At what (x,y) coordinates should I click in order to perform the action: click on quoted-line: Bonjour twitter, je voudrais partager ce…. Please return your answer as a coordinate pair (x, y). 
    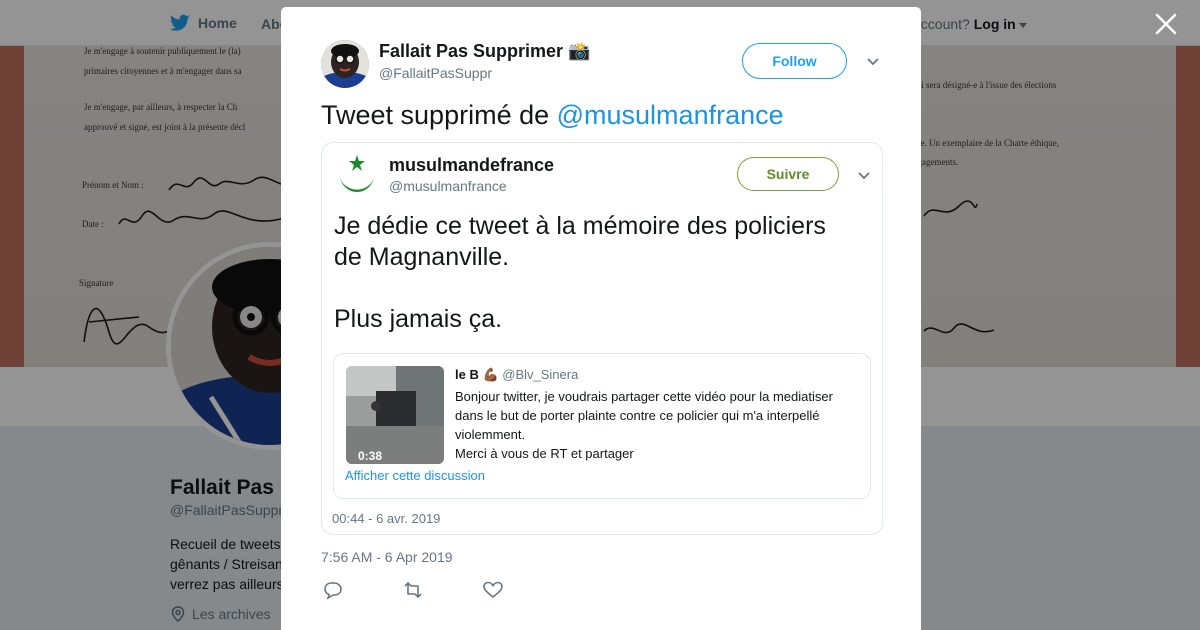
    Looking at the image, I should click on (644, 396).